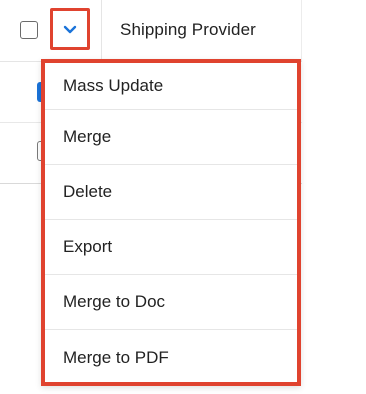 The image size is (366, 394). I want to click on column-header-shipping-provider: Shipping Provider, so click(188, 30).